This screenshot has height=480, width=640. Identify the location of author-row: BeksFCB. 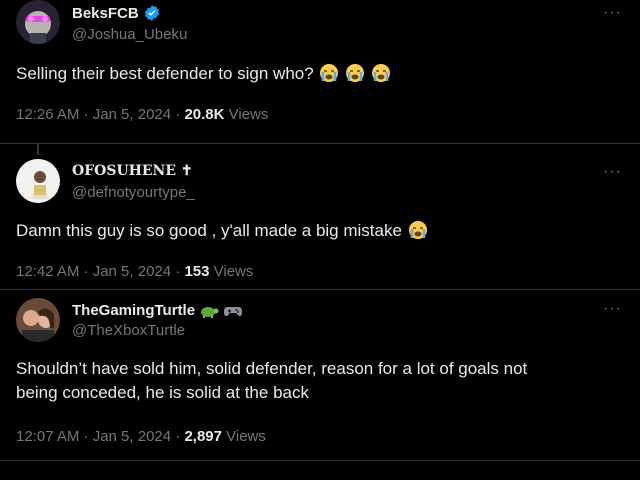
(116, 13).